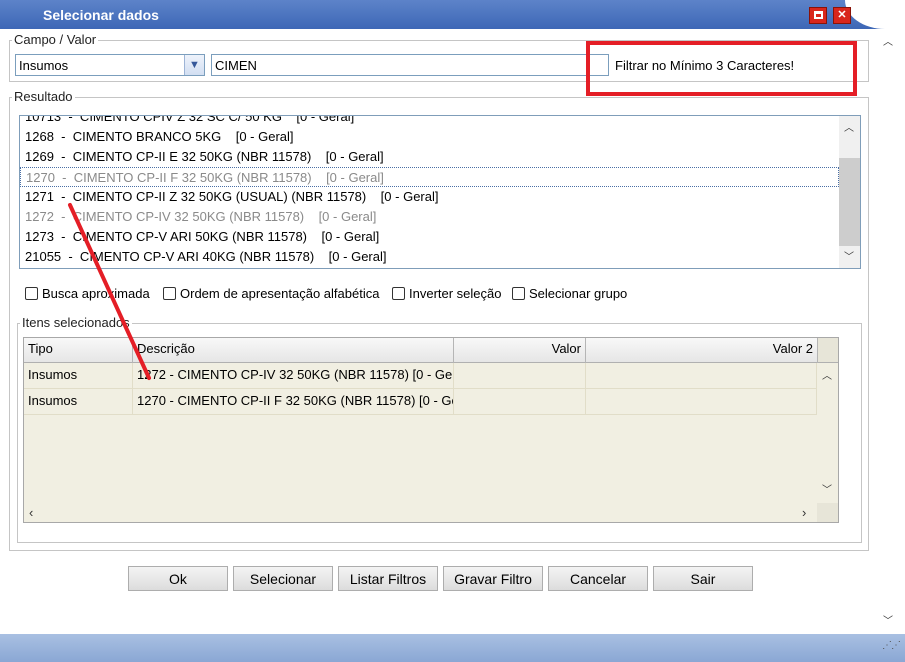 Image resolution: width=905 pixels, height=662 pixels. I want to click on cancelar-button: Cancelar, so click(598, 578).